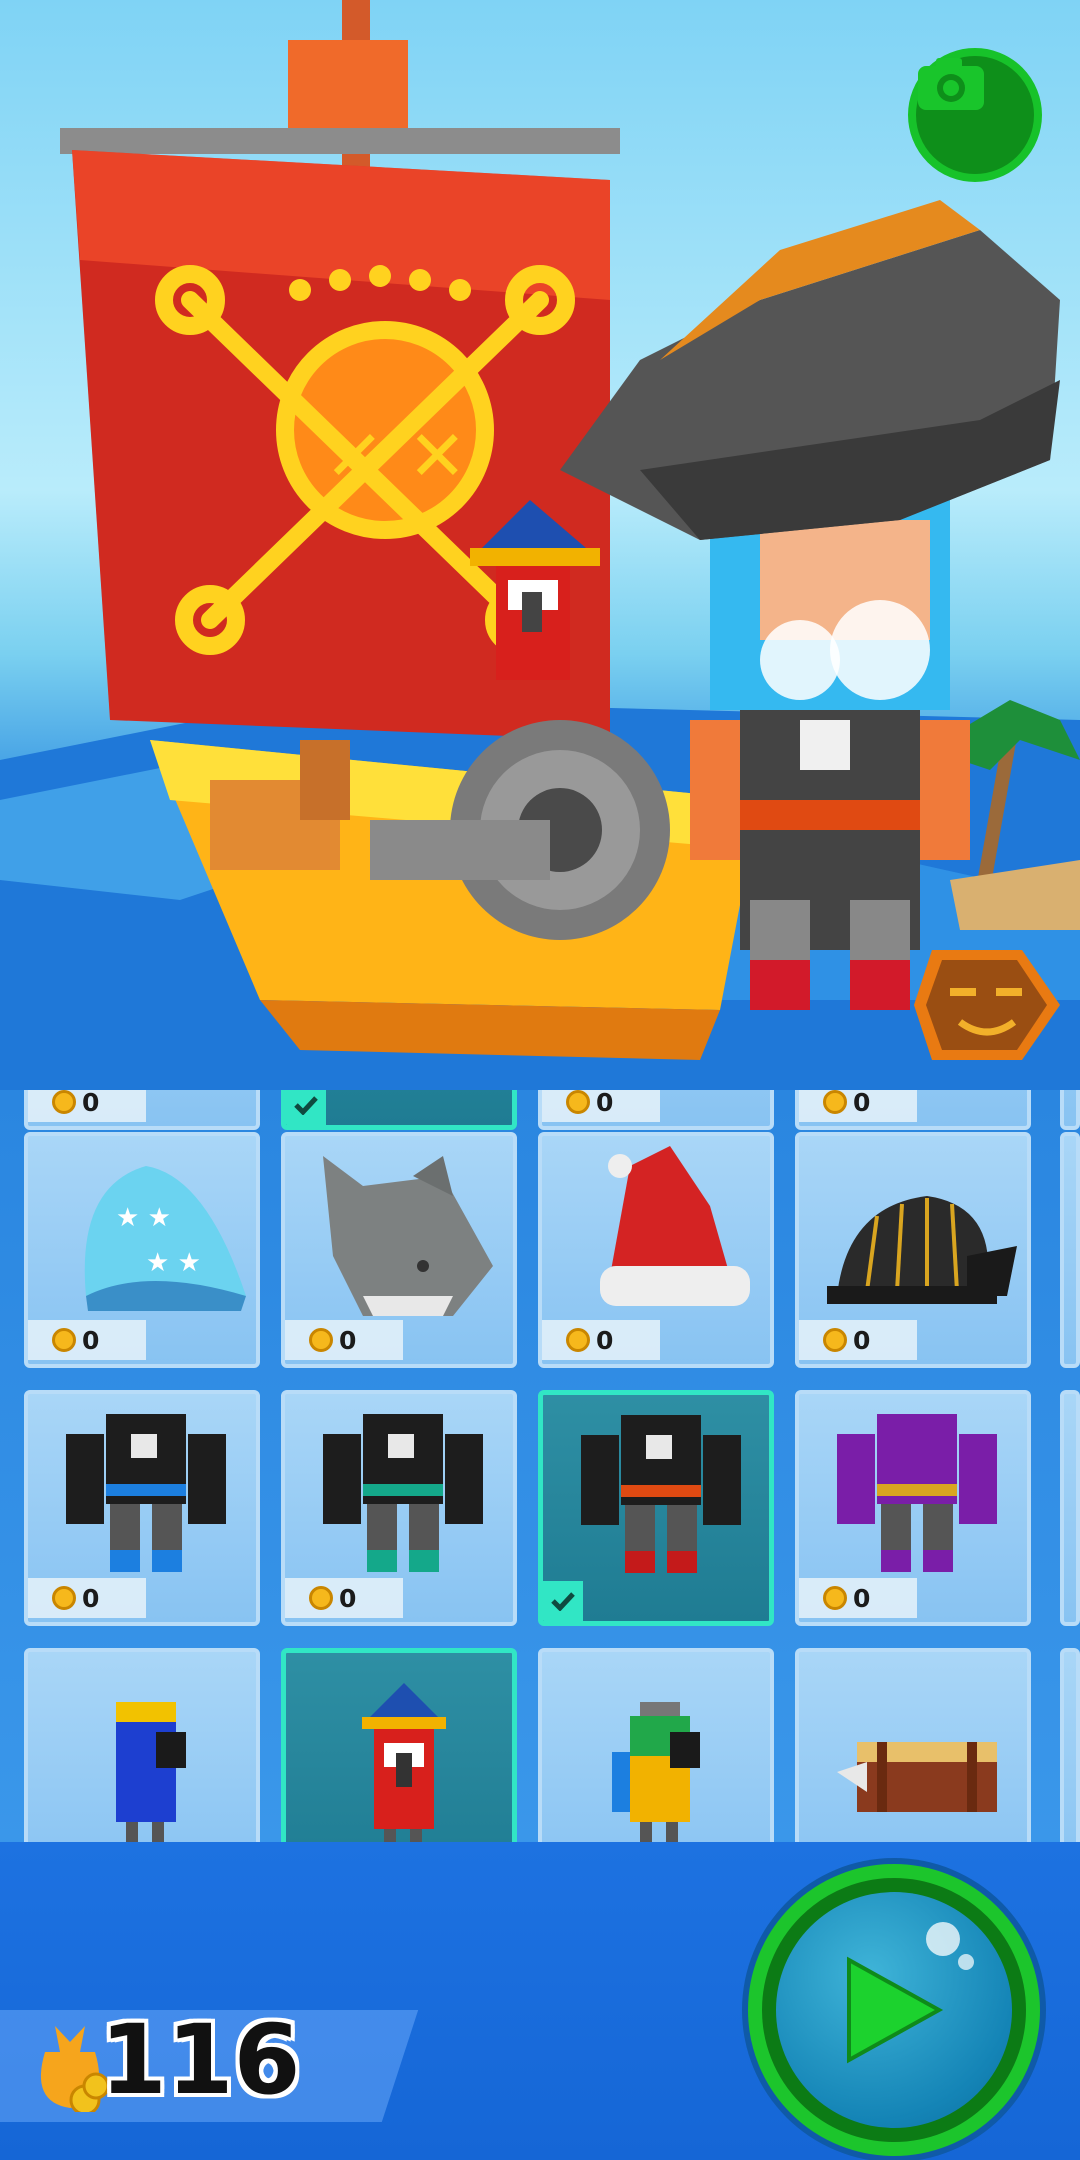  I want to click on grid-row-pets, so click(540, 1745).